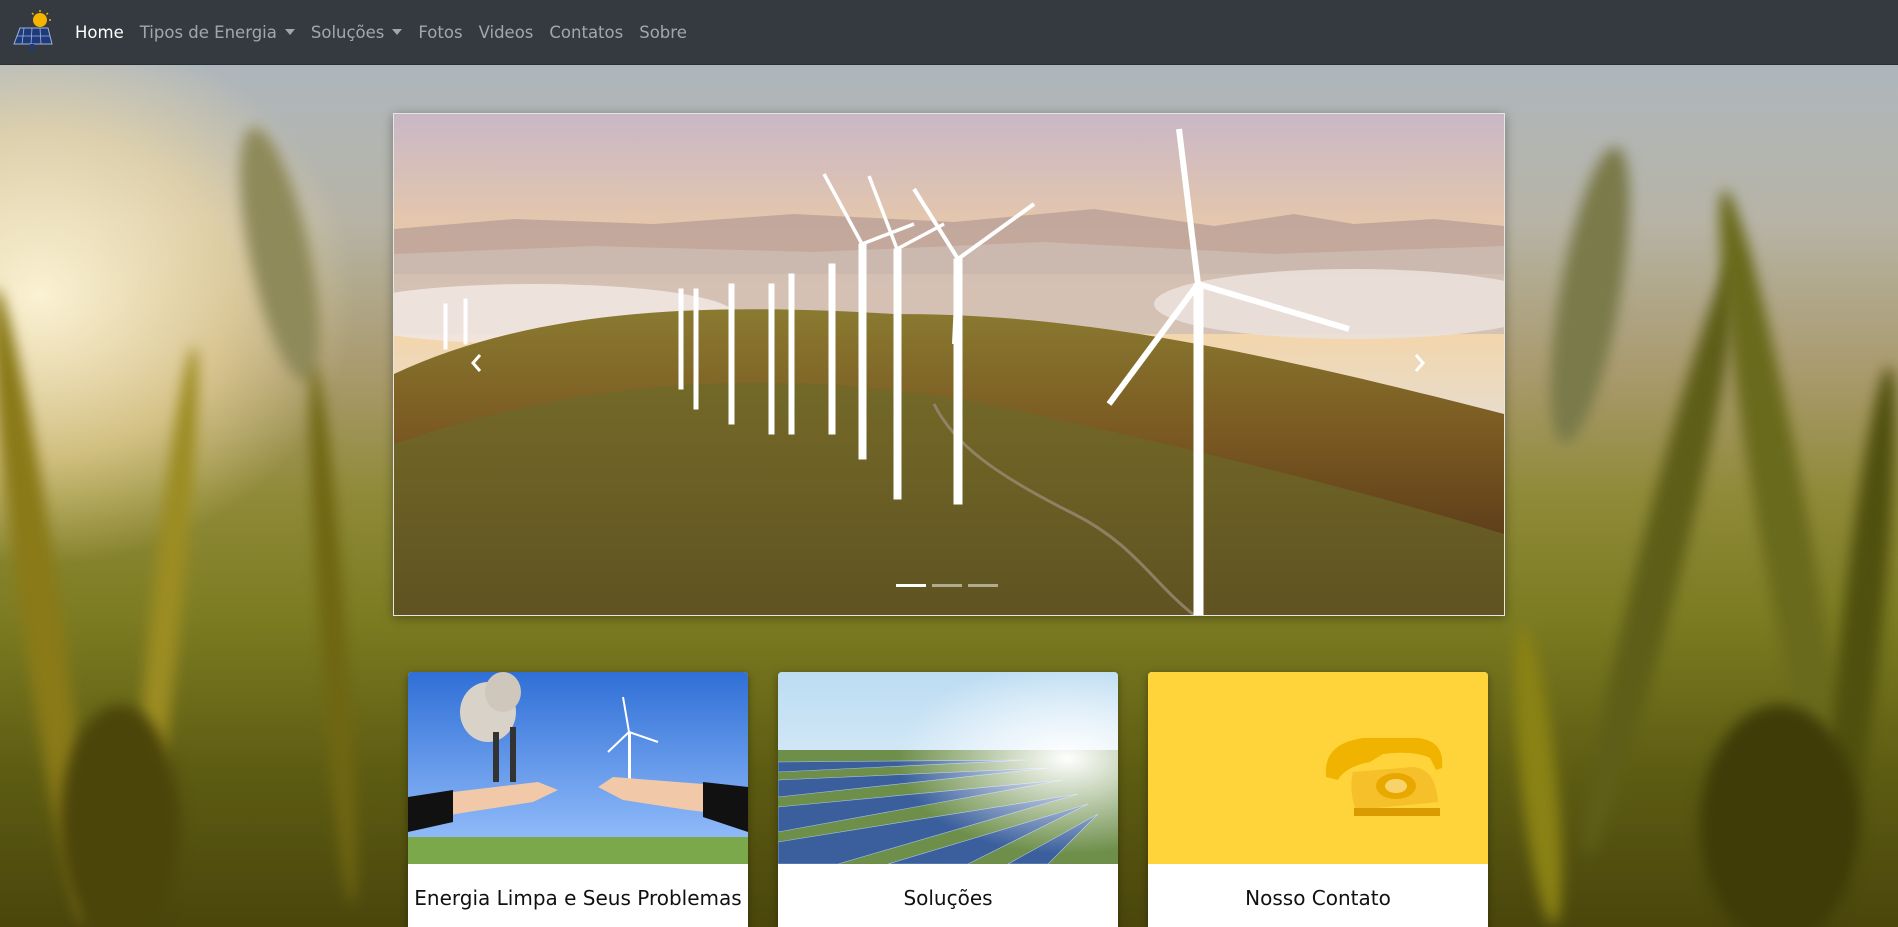  What do you see at coordinates (32, 32) in the screenshot?
I see `solar-panel-sun-icon` at bounding box center [32, 32].